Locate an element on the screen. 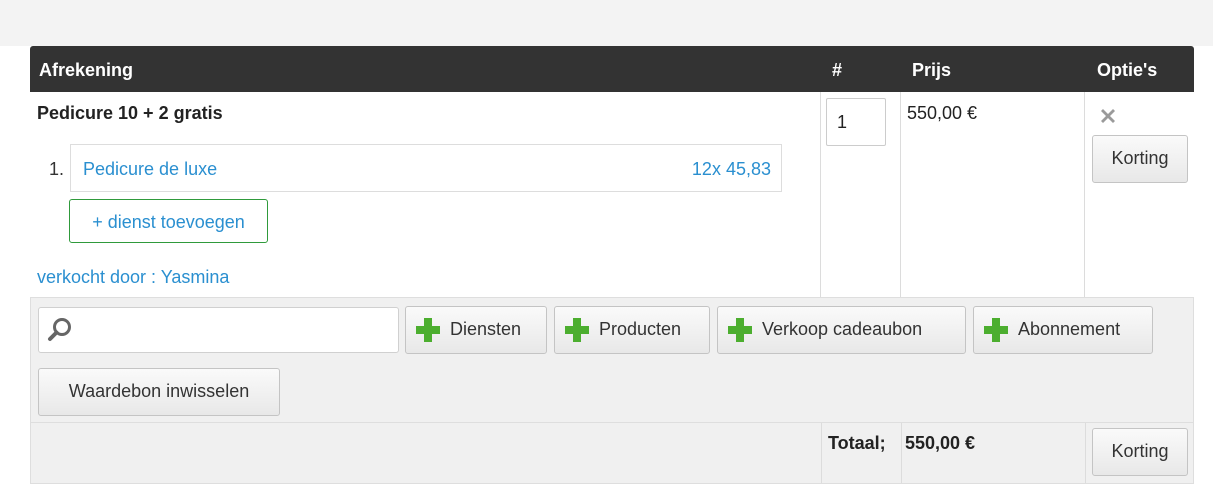 The image size is (1213, 484). table-header: Afrekening # Prijs Optie's is located at coordinates (612, 69).